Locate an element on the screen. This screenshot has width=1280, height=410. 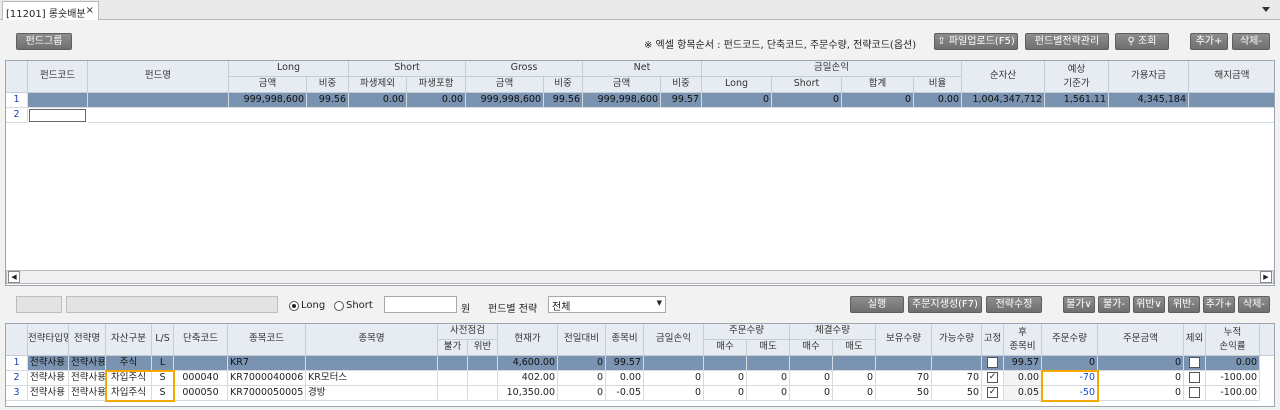
short-excl-cell: 0.00 is located at coordinates (378, 100).